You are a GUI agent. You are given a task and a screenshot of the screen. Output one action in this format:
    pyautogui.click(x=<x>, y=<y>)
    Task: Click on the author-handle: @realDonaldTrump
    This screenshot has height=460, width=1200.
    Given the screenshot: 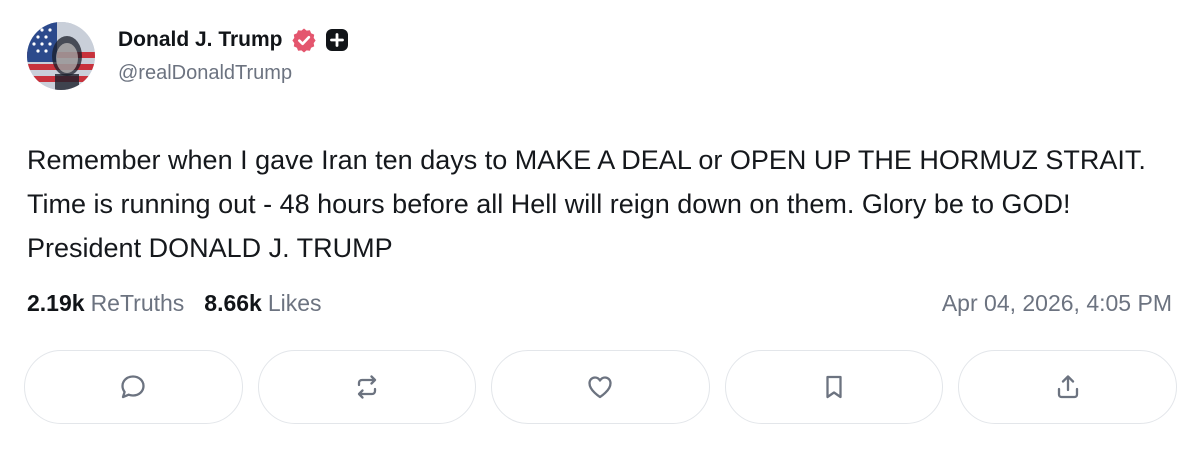 What is the action you would take?
    pyautogui.click(x=205, y=73)
    